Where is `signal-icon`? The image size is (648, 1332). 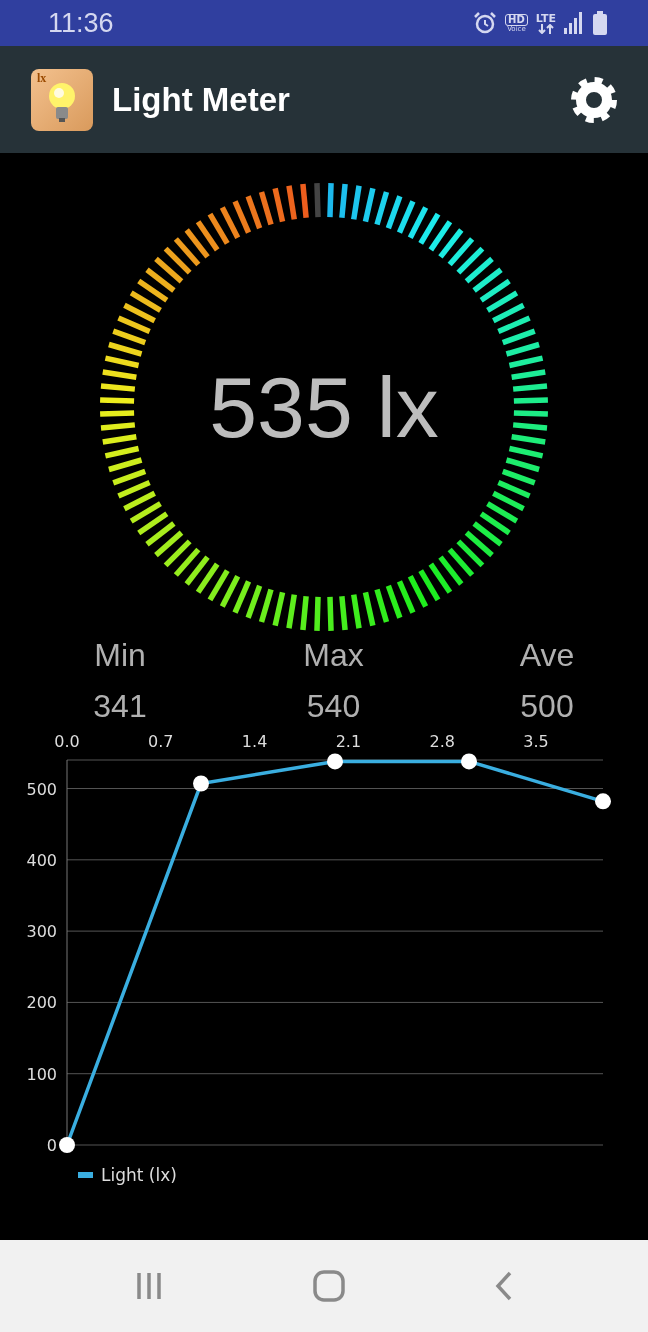 signal-icon is located at coordinates (574, 23).